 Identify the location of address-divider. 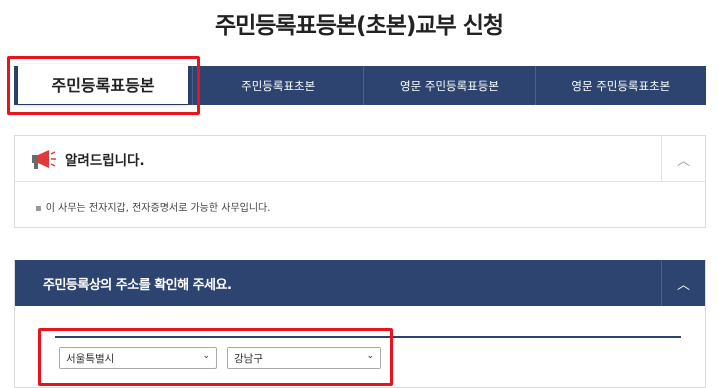
(368, 337).